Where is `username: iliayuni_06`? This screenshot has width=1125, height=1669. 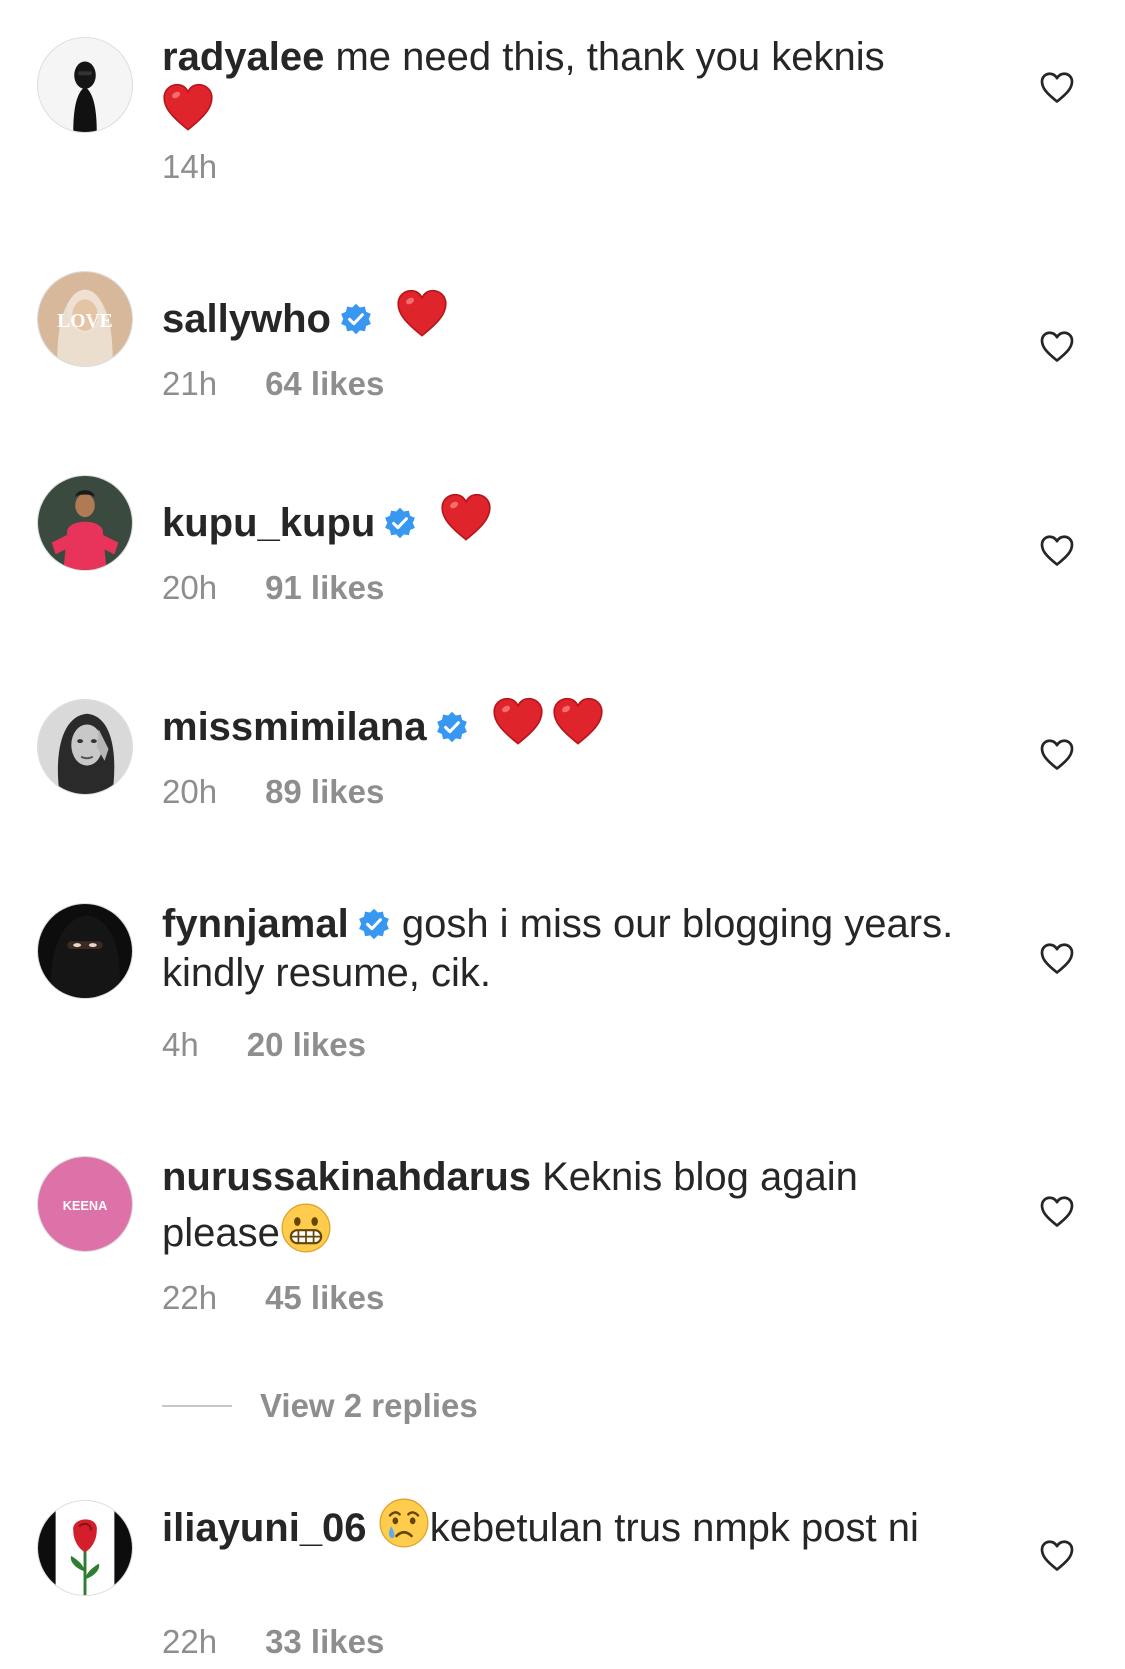
username: iliayuni_06 is located at coordinates (264, 1528).